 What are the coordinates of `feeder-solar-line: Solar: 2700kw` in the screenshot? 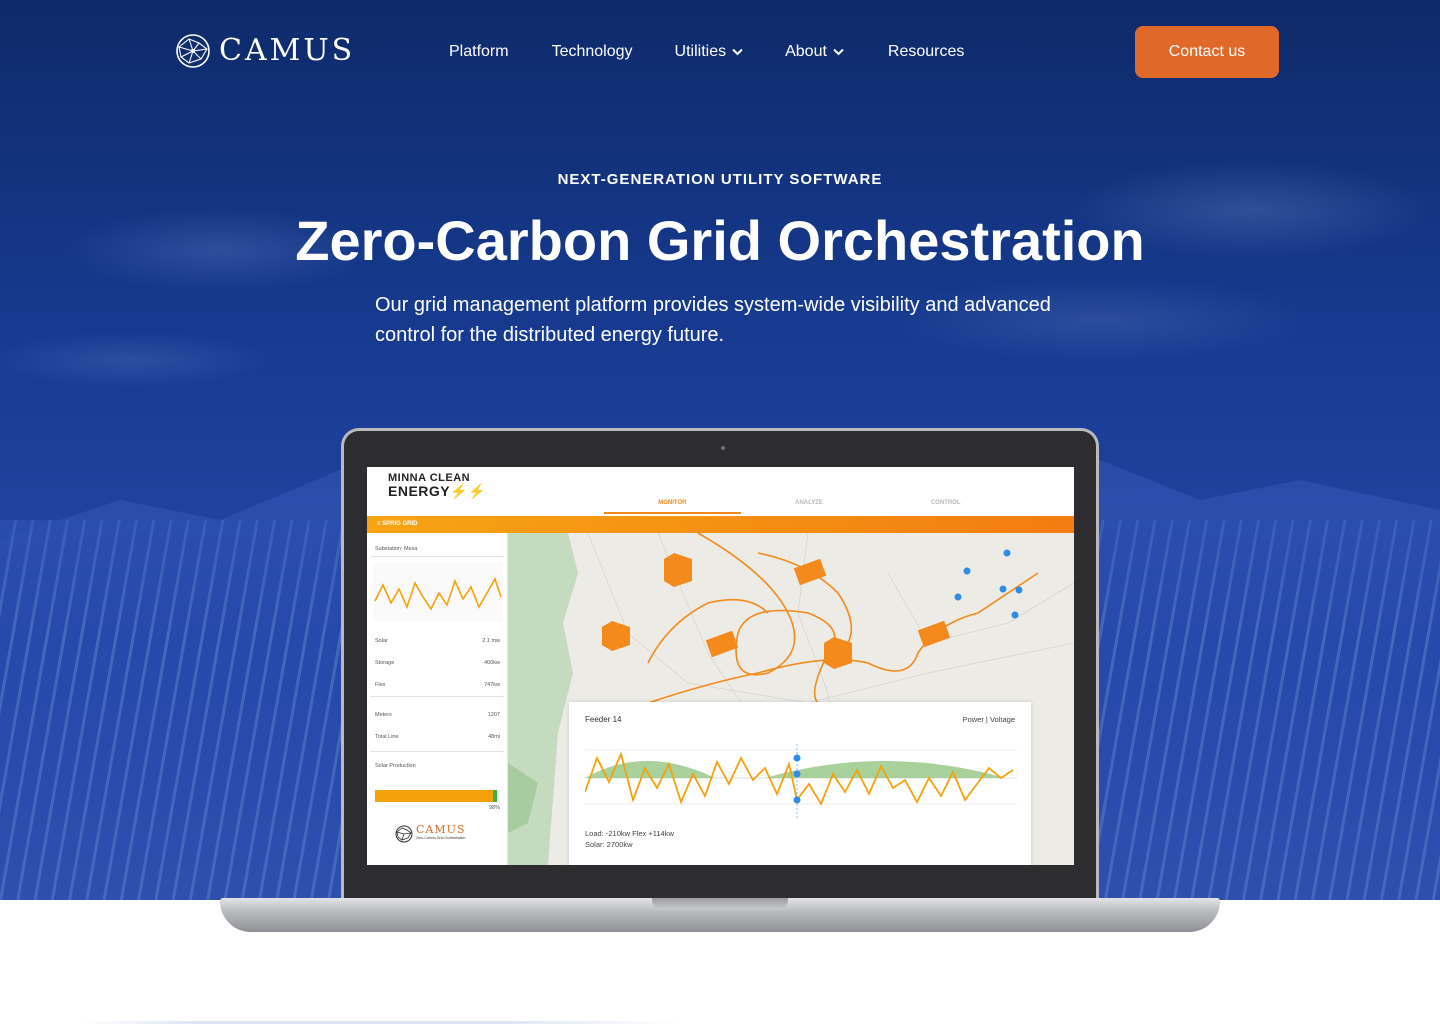 It's located at (609, 844).